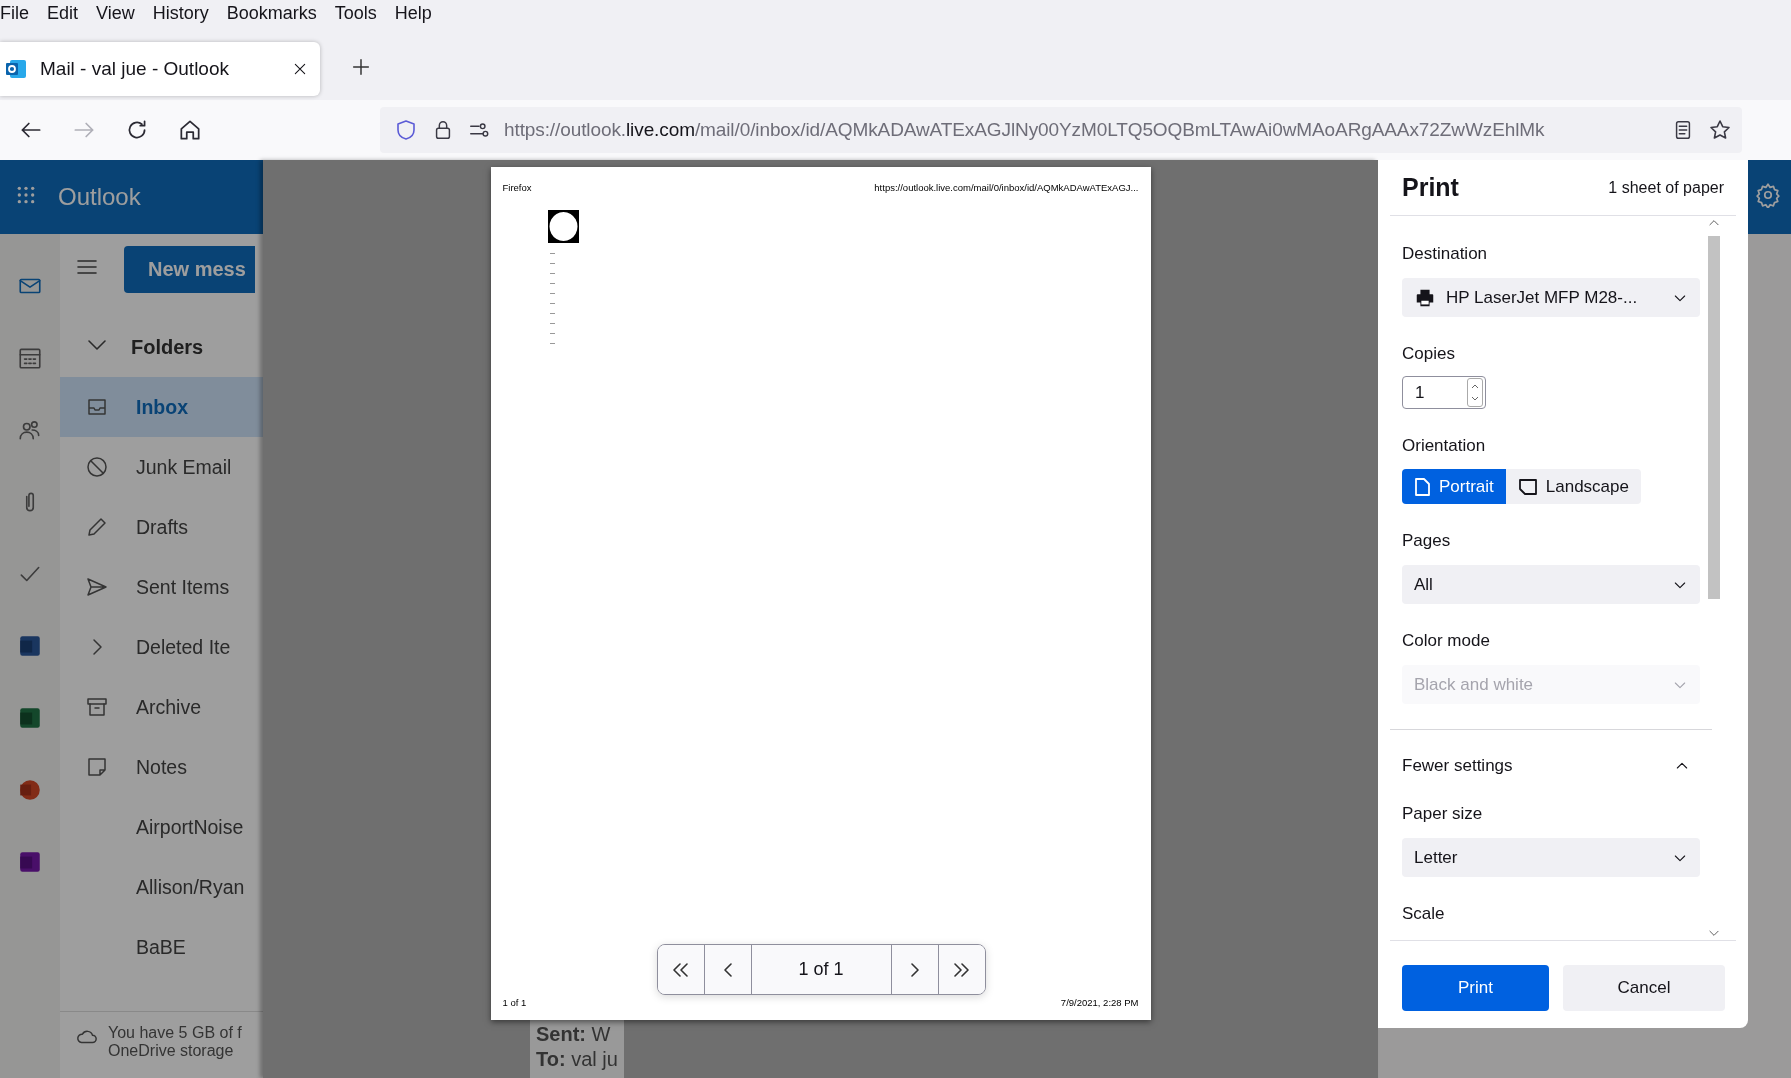 The width and height of the screenshot is (1791, 1078). What do you see at coordinates (161, 947) in the screenshot?
I see `folder-item: BaBE` at bounding box center [161, 947].